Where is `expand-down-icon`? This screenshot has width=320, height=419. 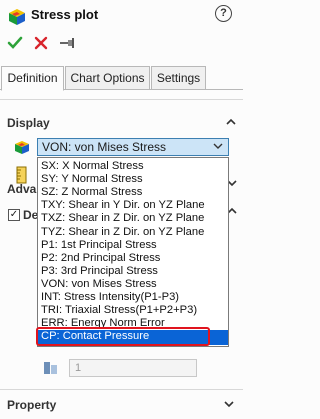
expand-down-icon is located at coordinates (229, 405).